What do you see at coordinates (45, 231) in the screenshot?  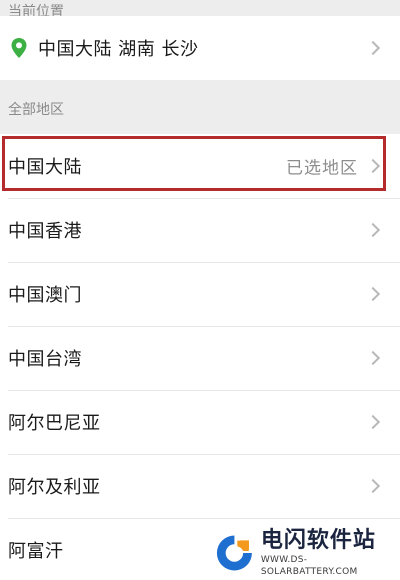 I see `region-label: 中国香港` at bounding box center [45, 231].